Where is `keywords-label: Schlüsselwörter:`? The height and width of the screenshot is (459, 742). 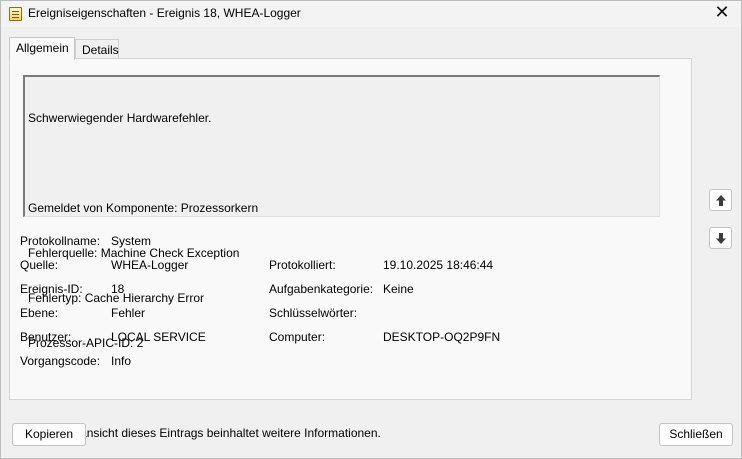 keywords-label: Schlüsselwörter: is located at coordinates (313, 313).